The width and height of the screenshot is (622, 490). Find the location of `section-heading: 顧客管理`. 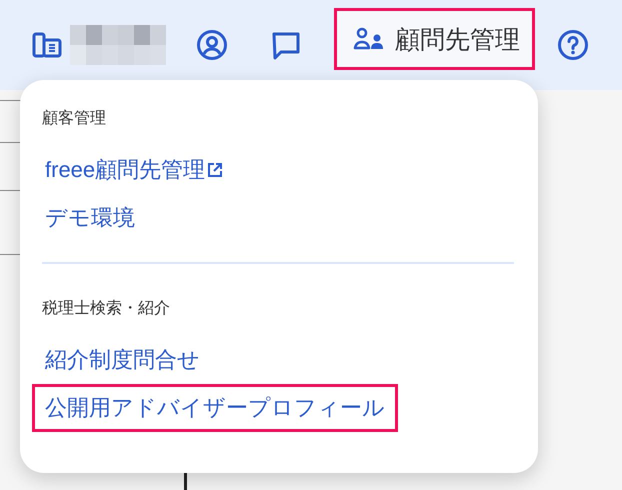

section-heading: 顧客管理 is located at coordinates (74, 118).